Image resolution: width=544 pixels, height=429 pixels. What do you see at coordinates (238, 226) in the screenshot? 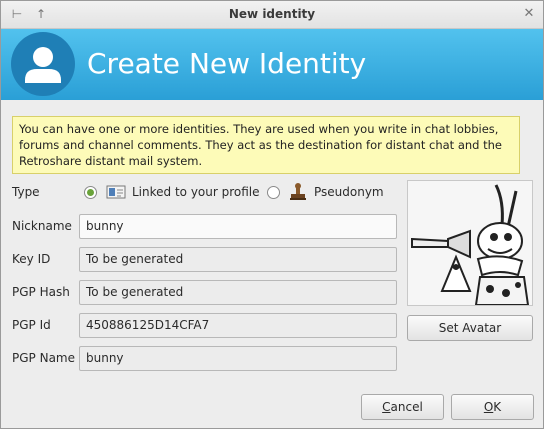
I see `nickname-input: bunny` at bounding box center [238, 226].